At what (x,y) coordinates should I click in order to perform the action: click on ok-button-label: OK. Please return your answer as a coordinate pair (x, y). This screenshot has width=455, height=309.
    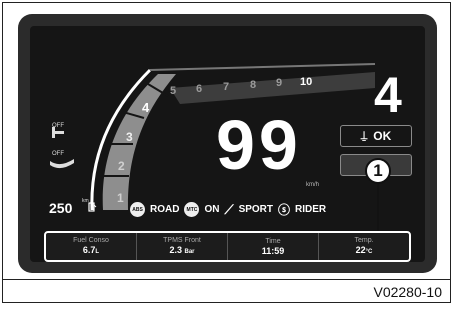
    Looking at the image, I should click on (382, 136).